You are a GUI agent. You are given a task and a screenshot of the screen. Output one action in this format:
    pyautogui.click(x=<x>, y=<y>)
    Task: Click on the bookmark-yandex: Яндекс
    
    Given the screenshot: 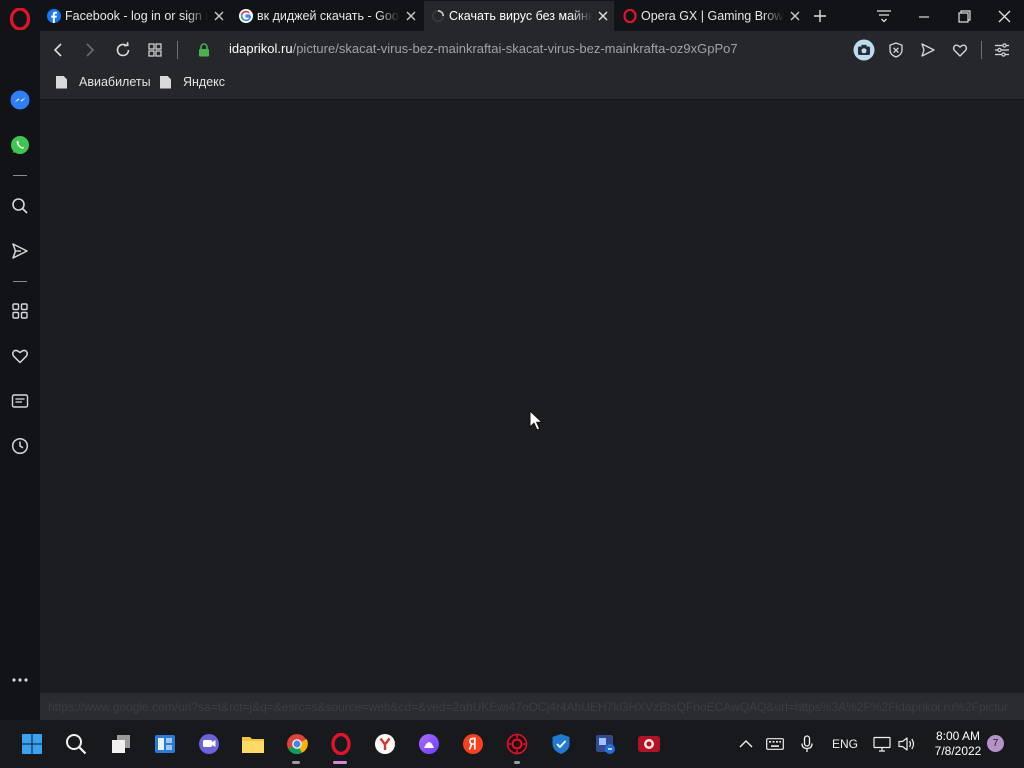 What is the action you would take?
    pyautogui.click(x=192, y=82)
    